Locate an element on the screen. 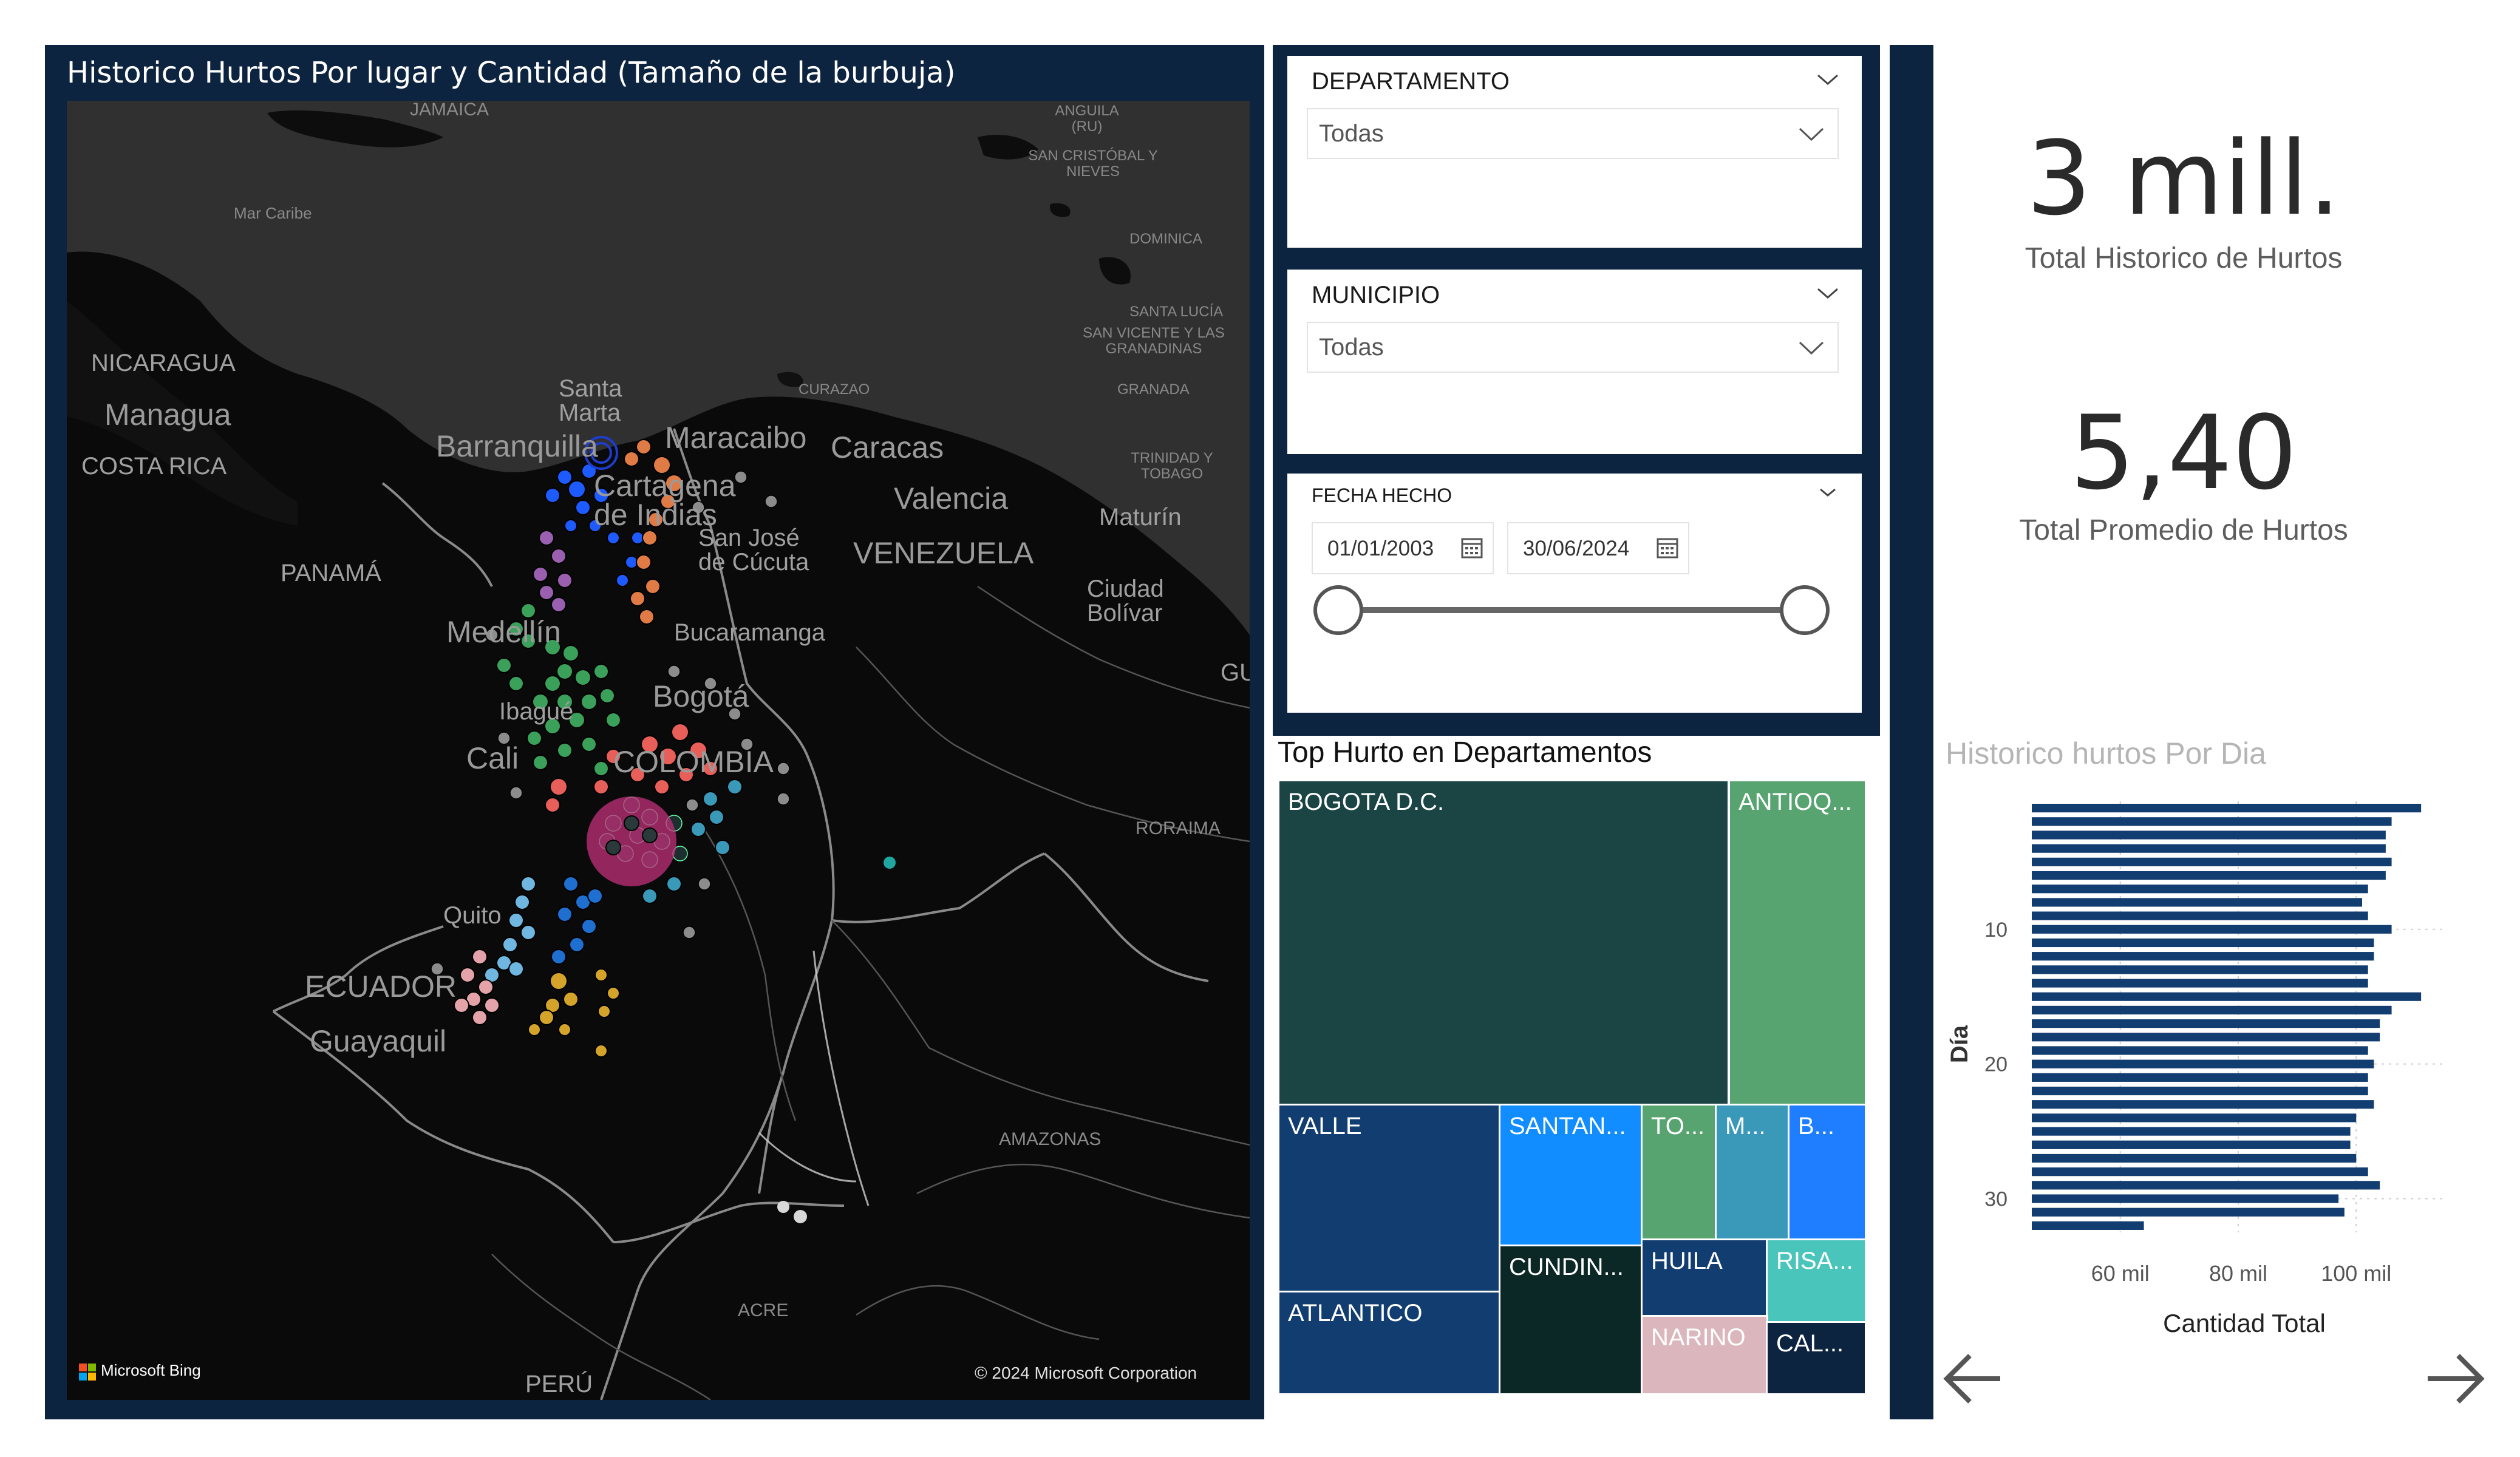 The height and width of the screenshot is (1457, 2520). map-label: AMAZONAS is located at coordinates (1050, 1139).